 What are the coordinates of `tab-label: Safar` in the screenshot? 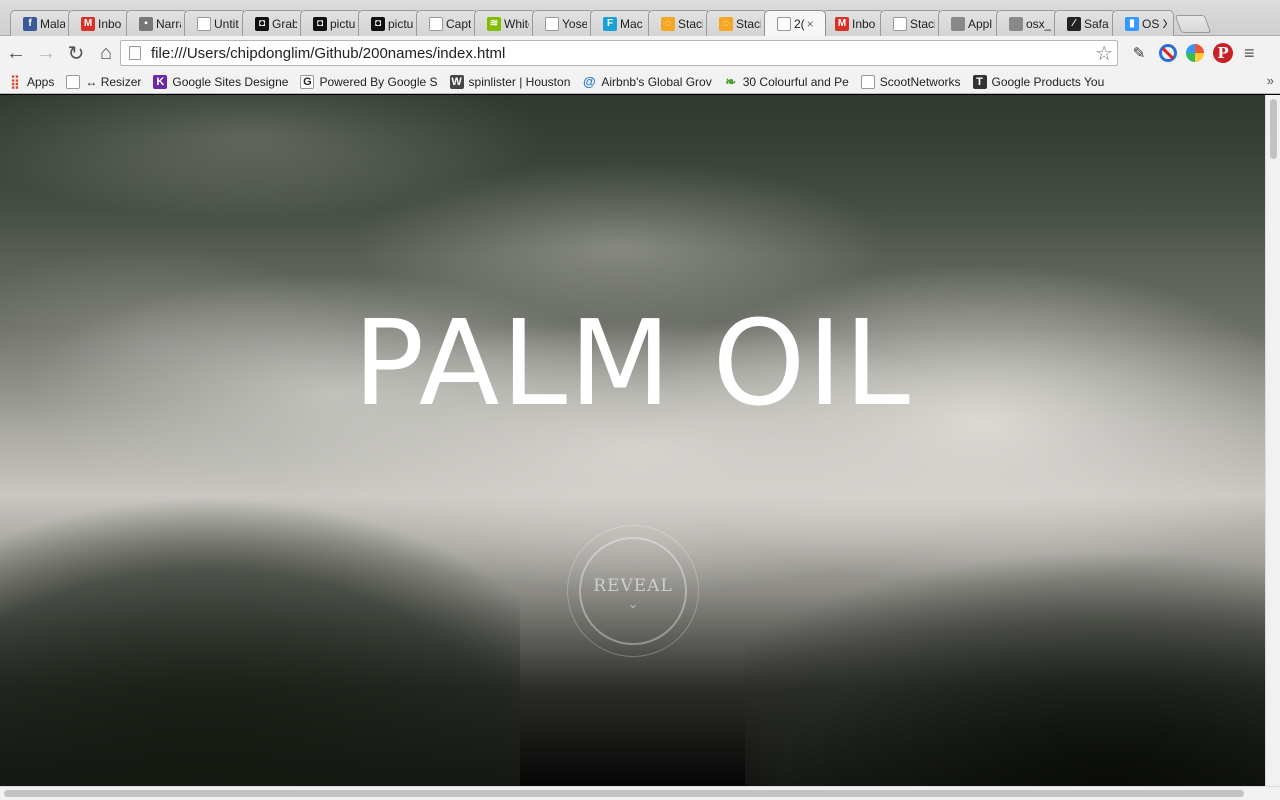 It's located at (1096, 23).